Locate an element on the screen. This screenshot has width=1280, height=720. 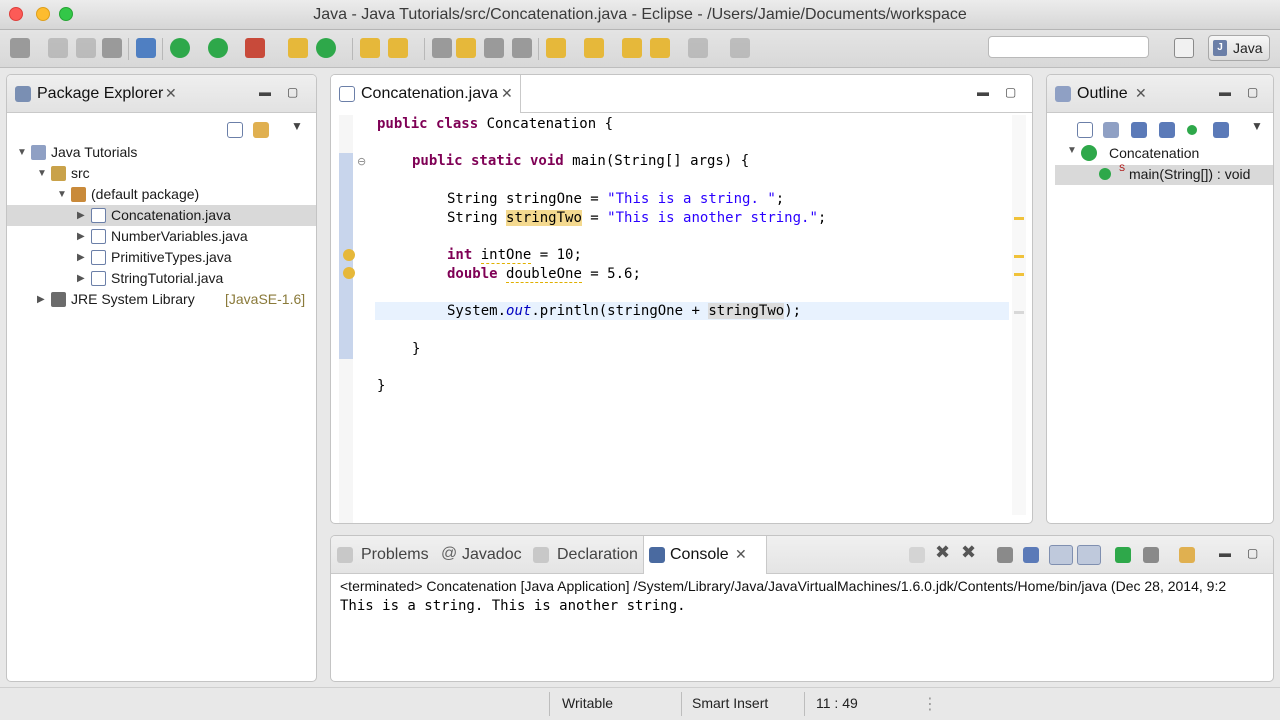
new-class-icon is located at coordinates (326, 48).